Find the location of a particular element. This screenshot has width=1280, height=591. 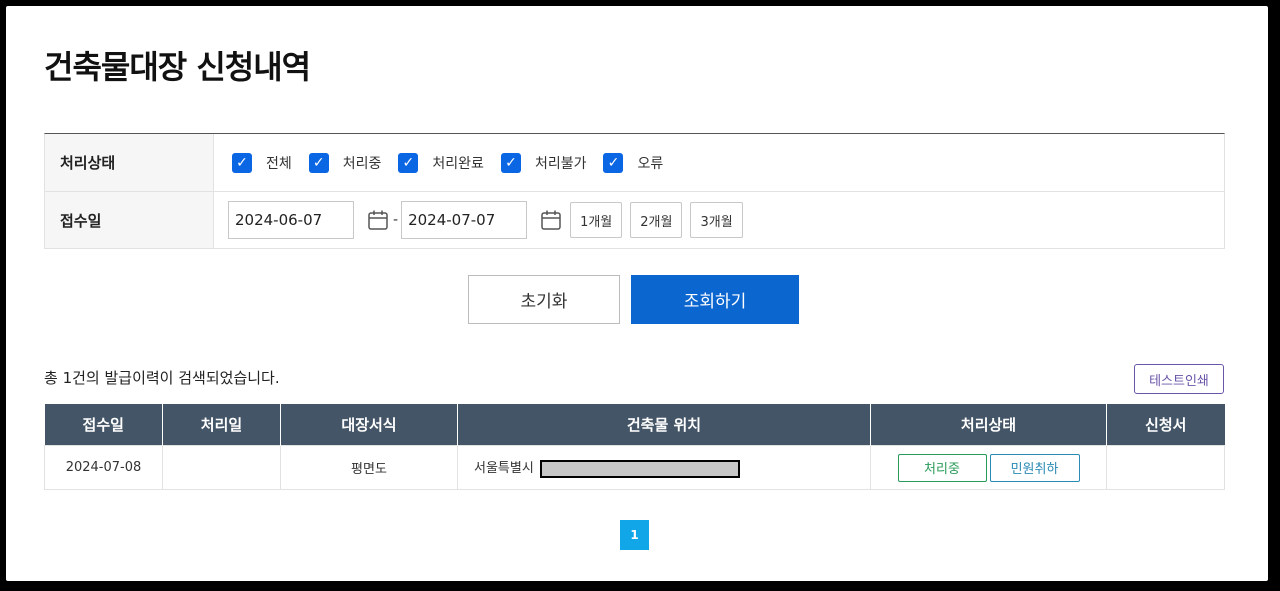

table-header-row: 접수일 처리일 대장서식 건축물 위치 처리상태 신청서 is located at coordinates (634, 425).